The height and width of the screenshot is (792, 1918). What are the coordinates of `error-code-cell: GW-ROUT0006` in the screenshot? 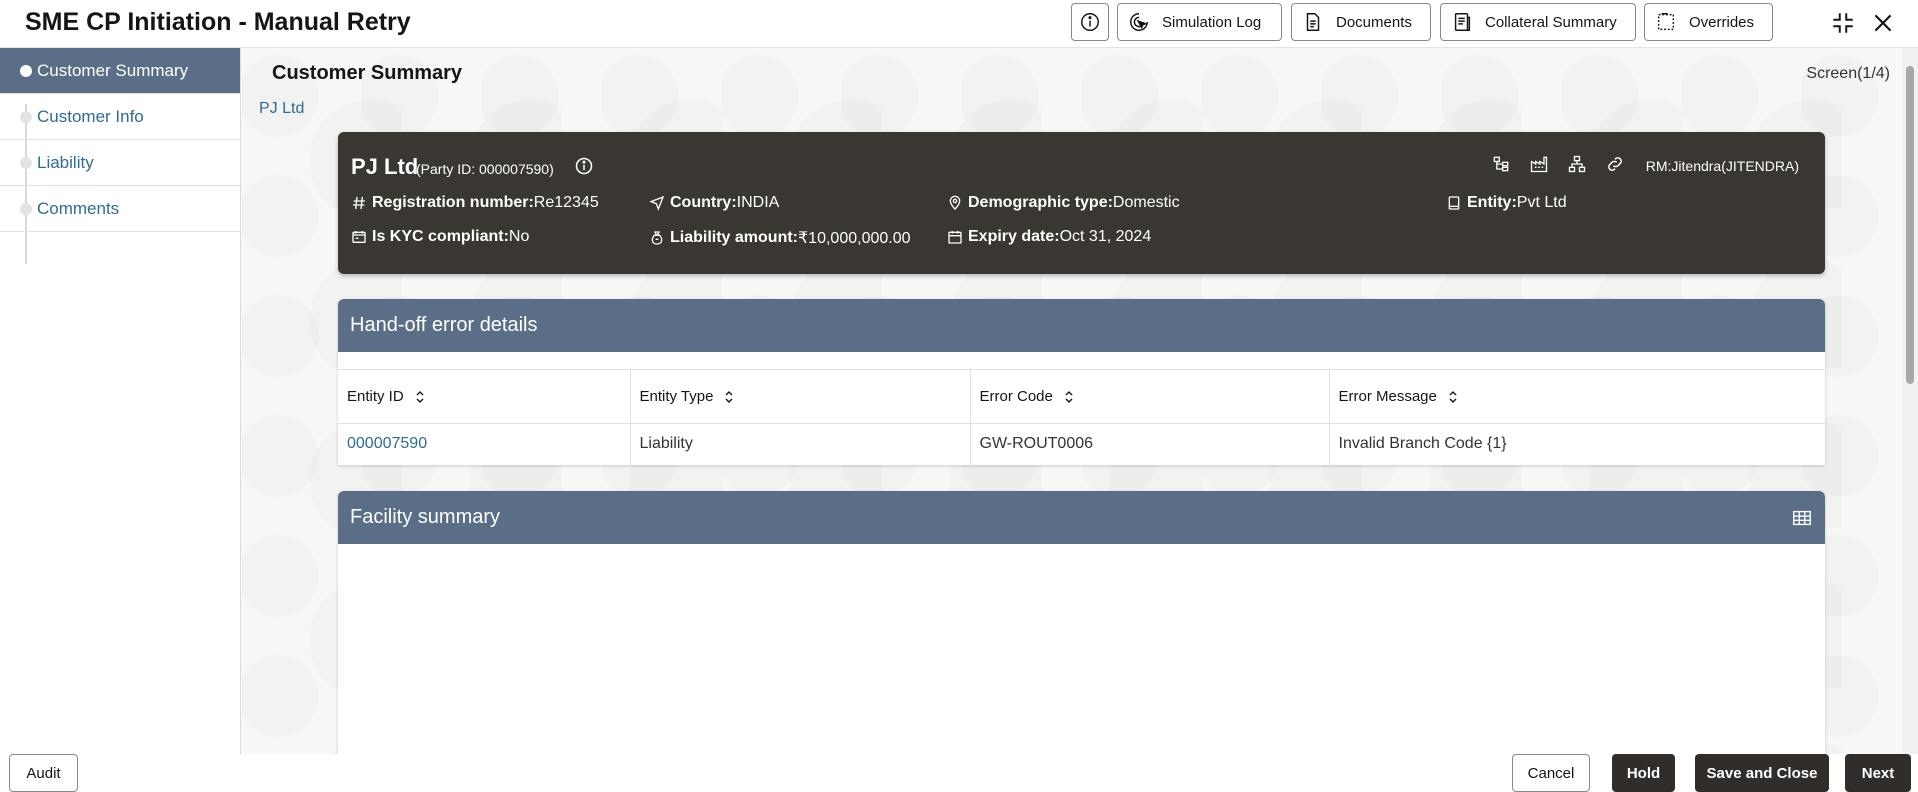 It's located at (1150, 444).